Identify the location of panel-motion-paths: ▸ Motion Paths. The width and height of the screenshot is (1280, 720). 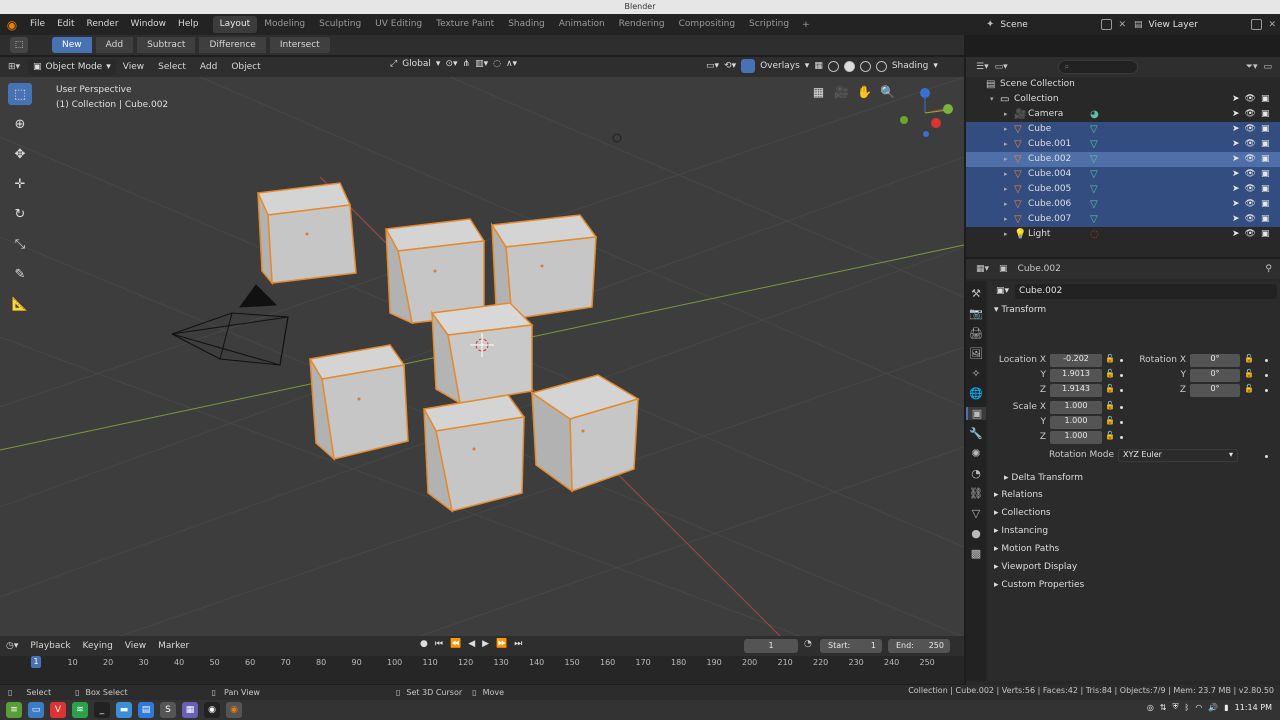
(1134, 549).